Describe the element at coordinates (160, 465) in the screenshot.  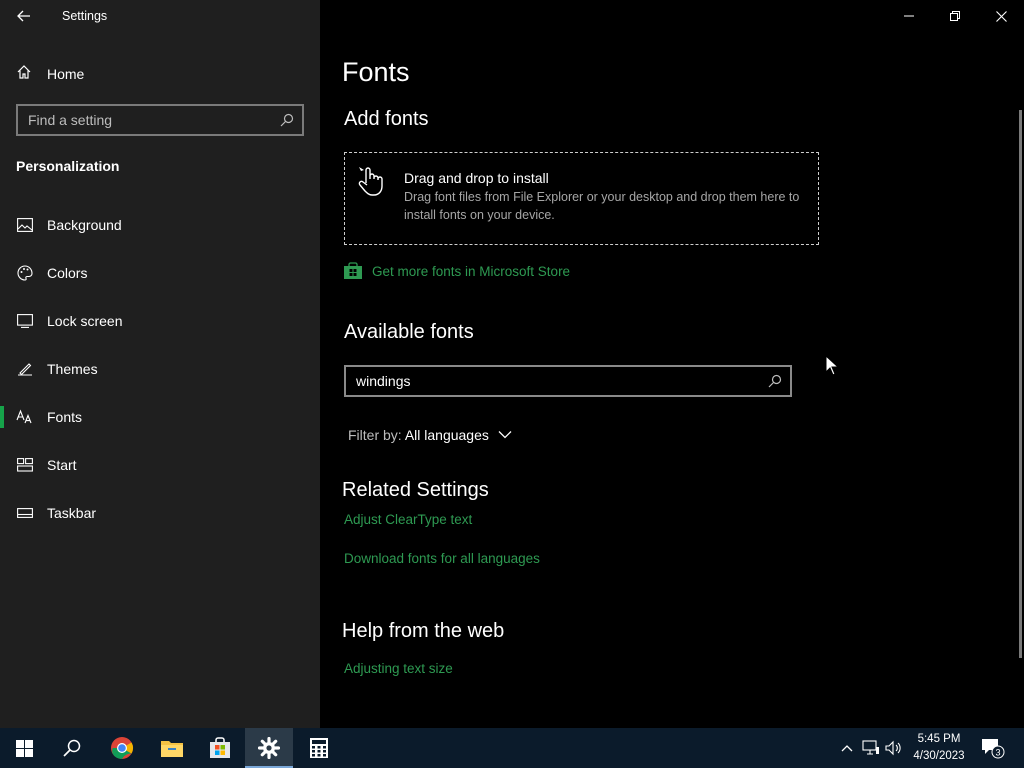
I see `sidebar-item-start: Start` at that location.